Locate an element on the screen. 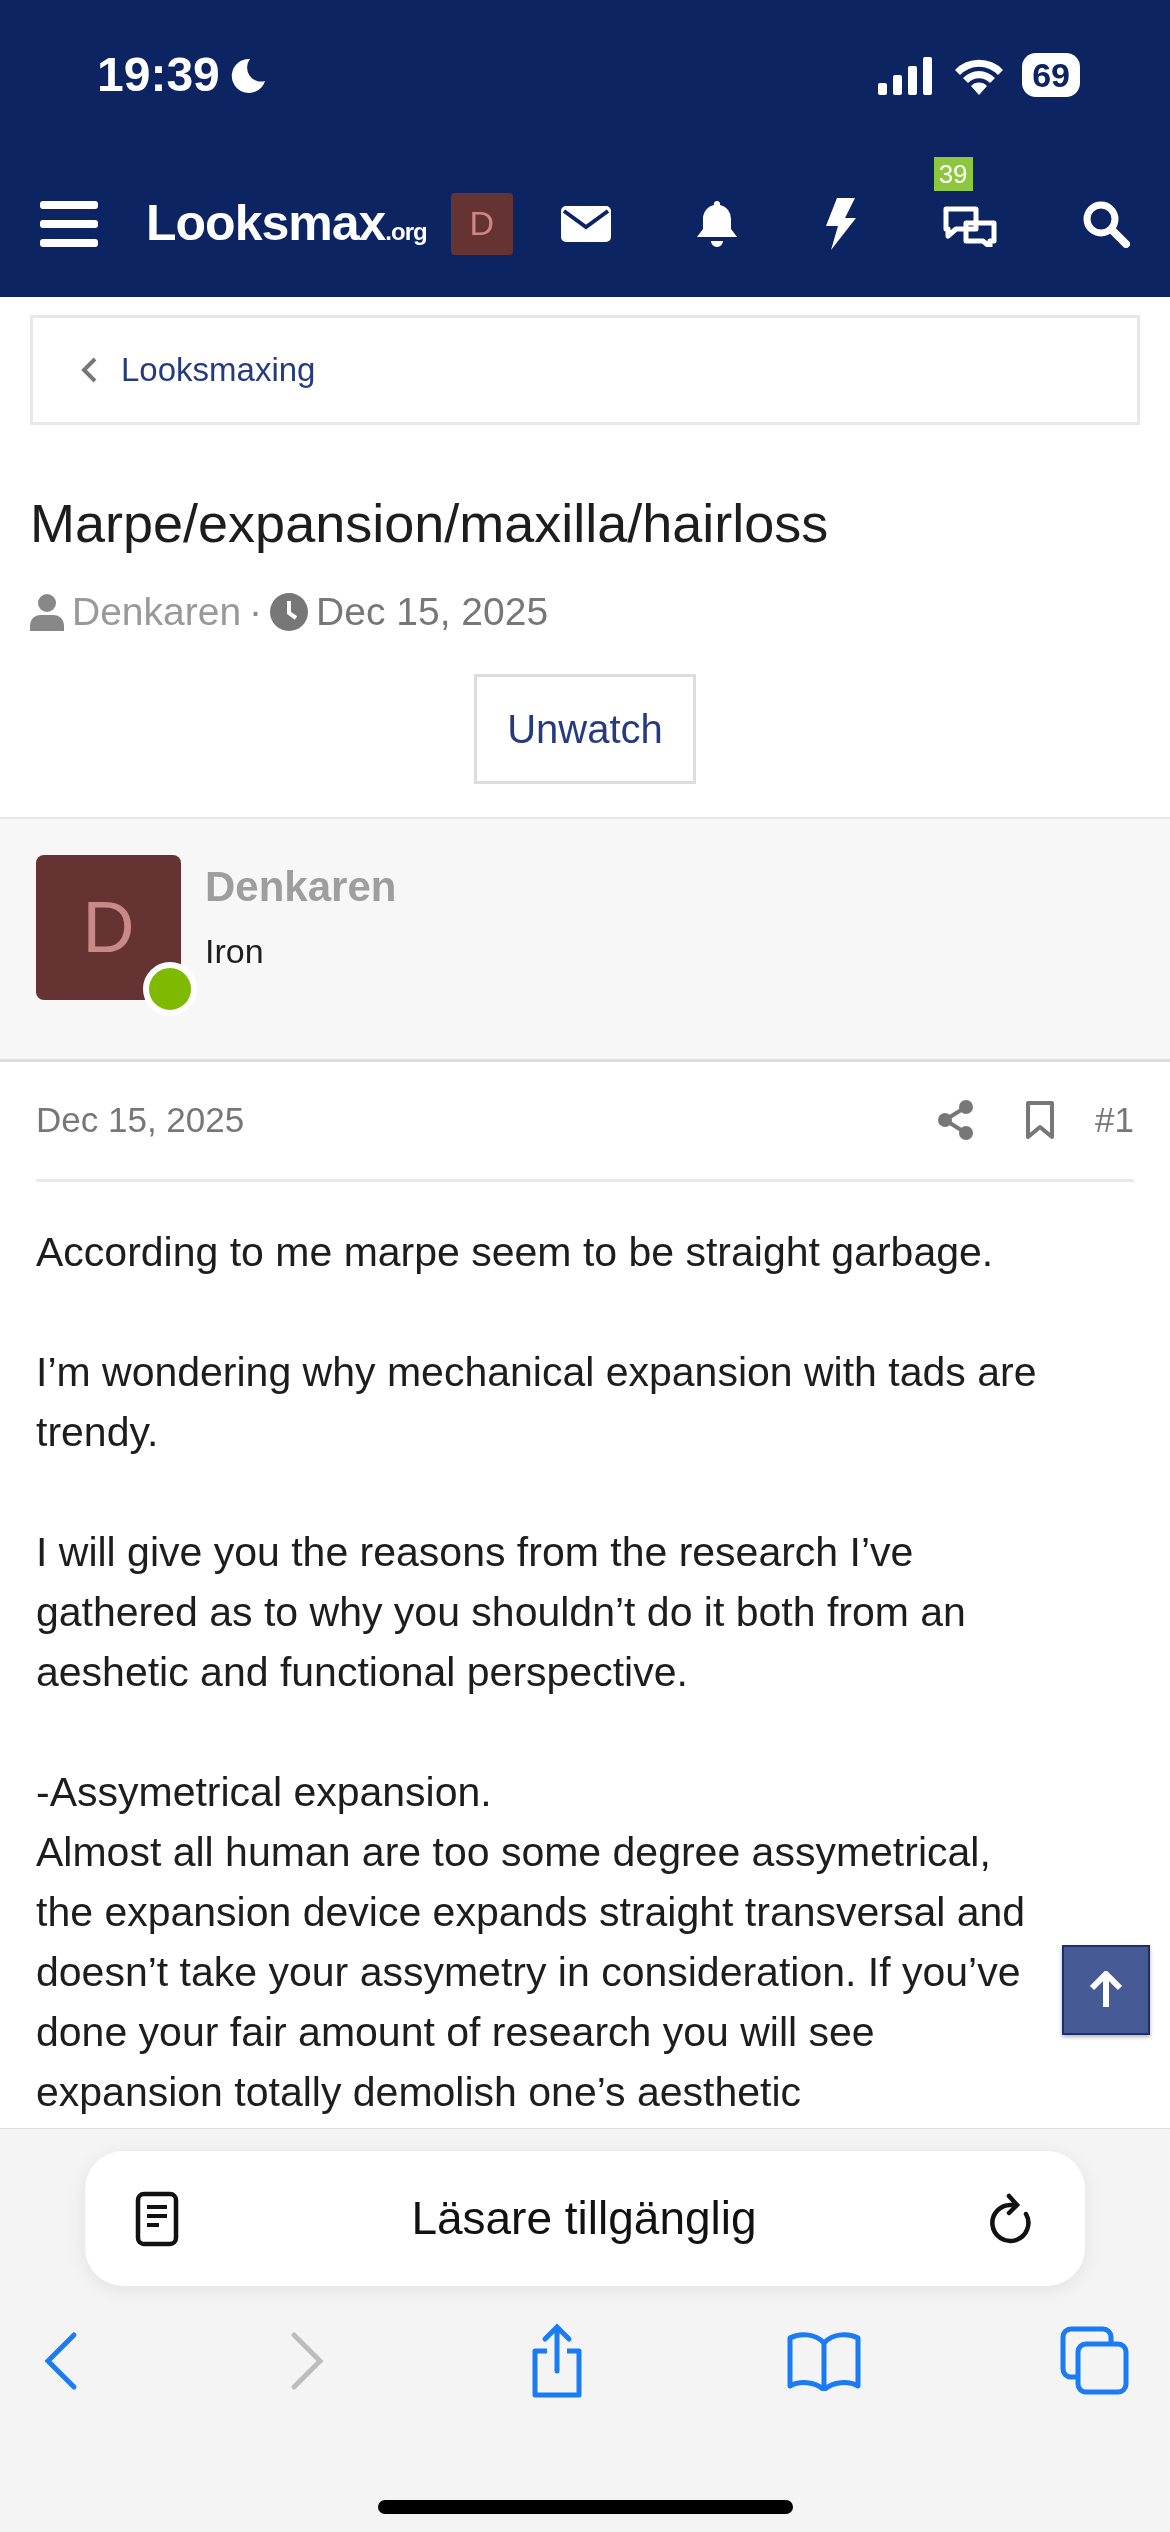 This screenshot has width=1170, height=2532. post-date-link: Dec 15, 2025 is located at coordinates (140, 1120).